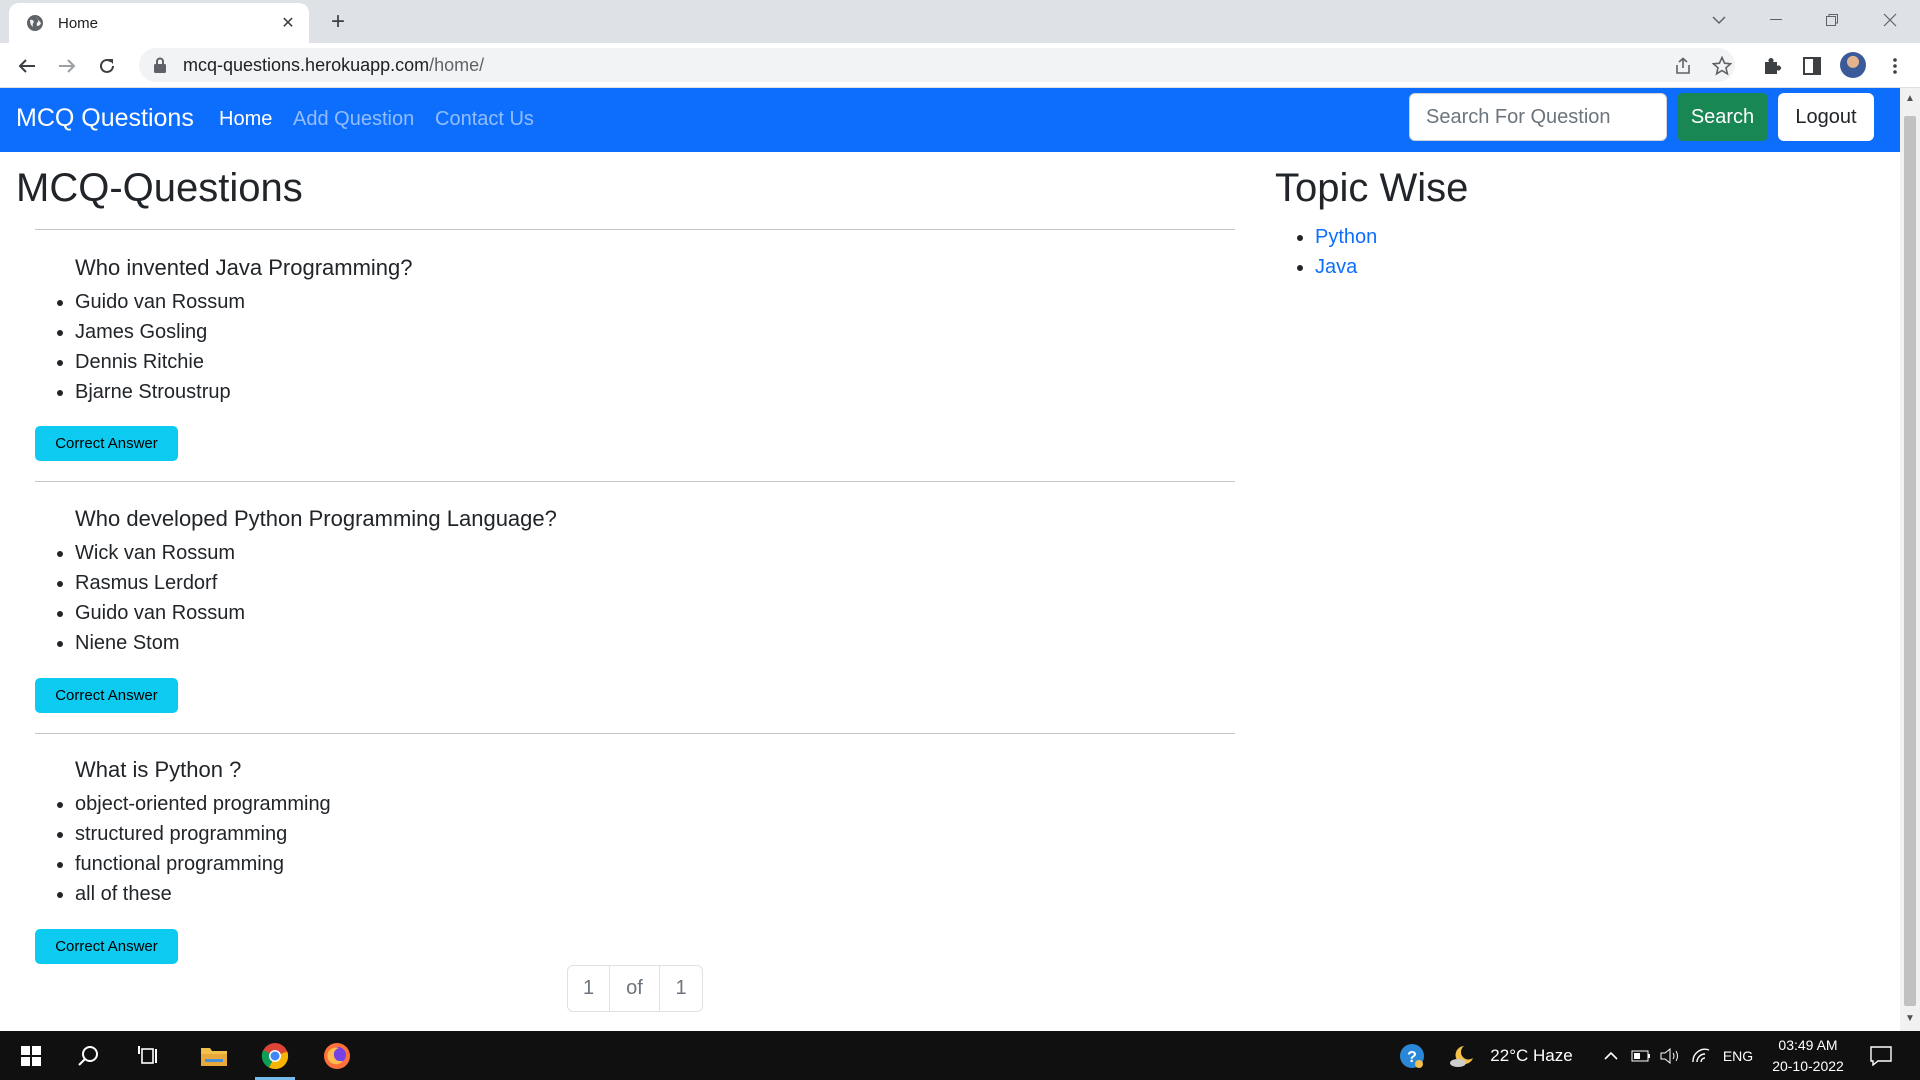 The width and height of the screenshot is (1920, 1080). I want to click on topic-link-java: Java, so click(1336, 267).